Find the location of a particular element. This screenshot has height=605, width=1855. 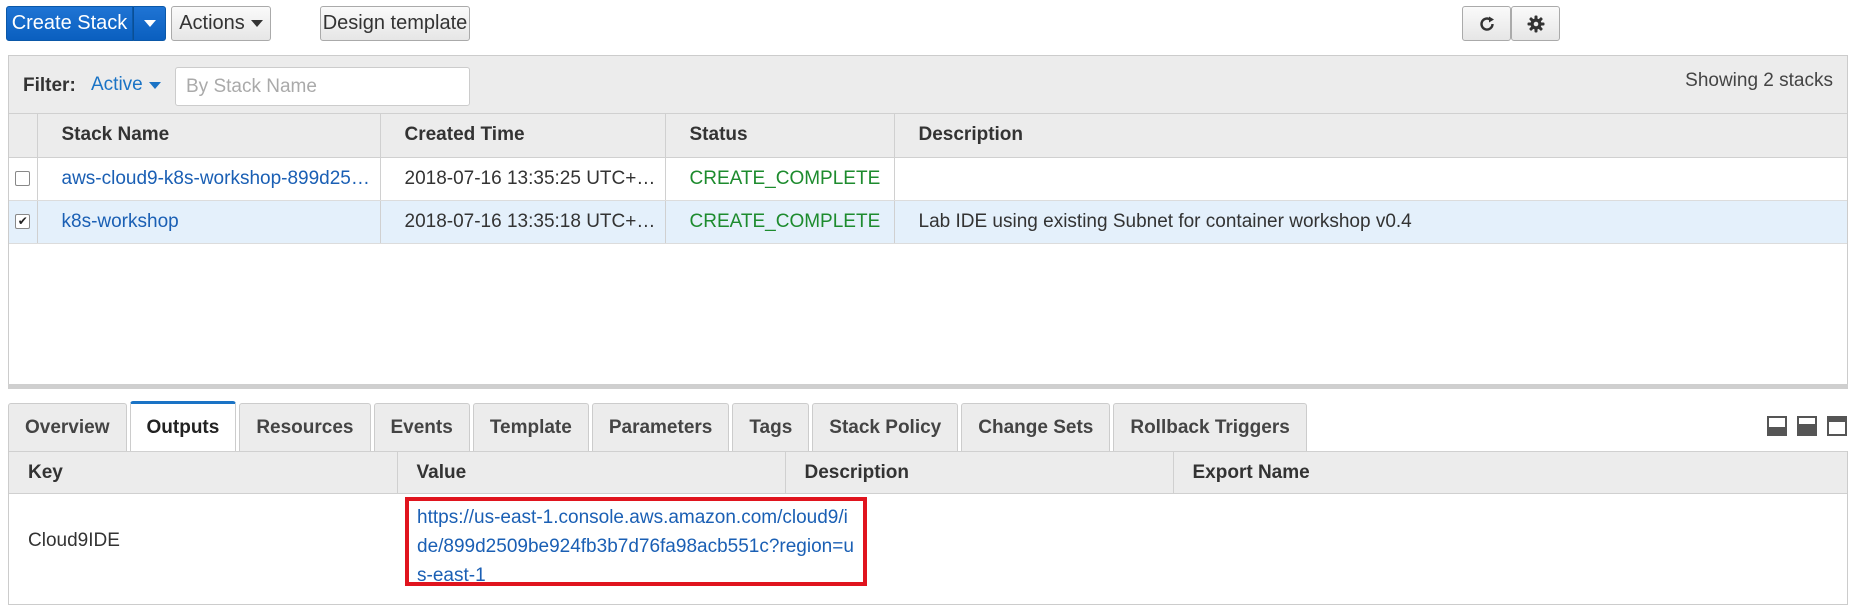

create-stack-button: Create Stack is located at coordinates (69, 23).